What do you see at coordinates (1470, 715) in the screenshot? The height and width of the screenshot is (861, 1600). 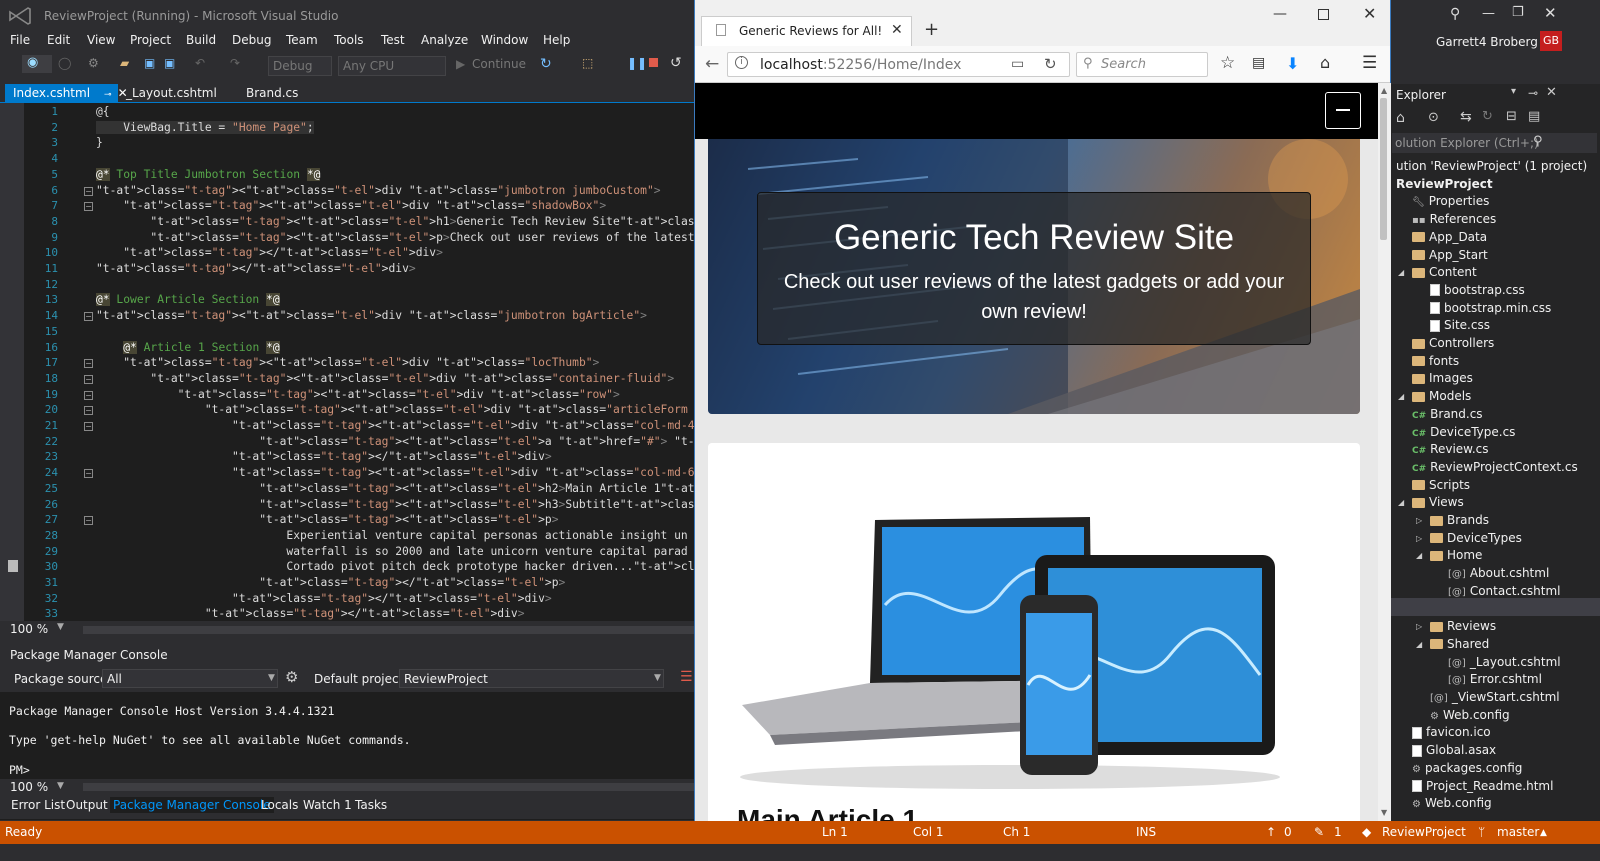 I see `solution-item: ⚙ Web.config` at bounding box center [1470, 715].